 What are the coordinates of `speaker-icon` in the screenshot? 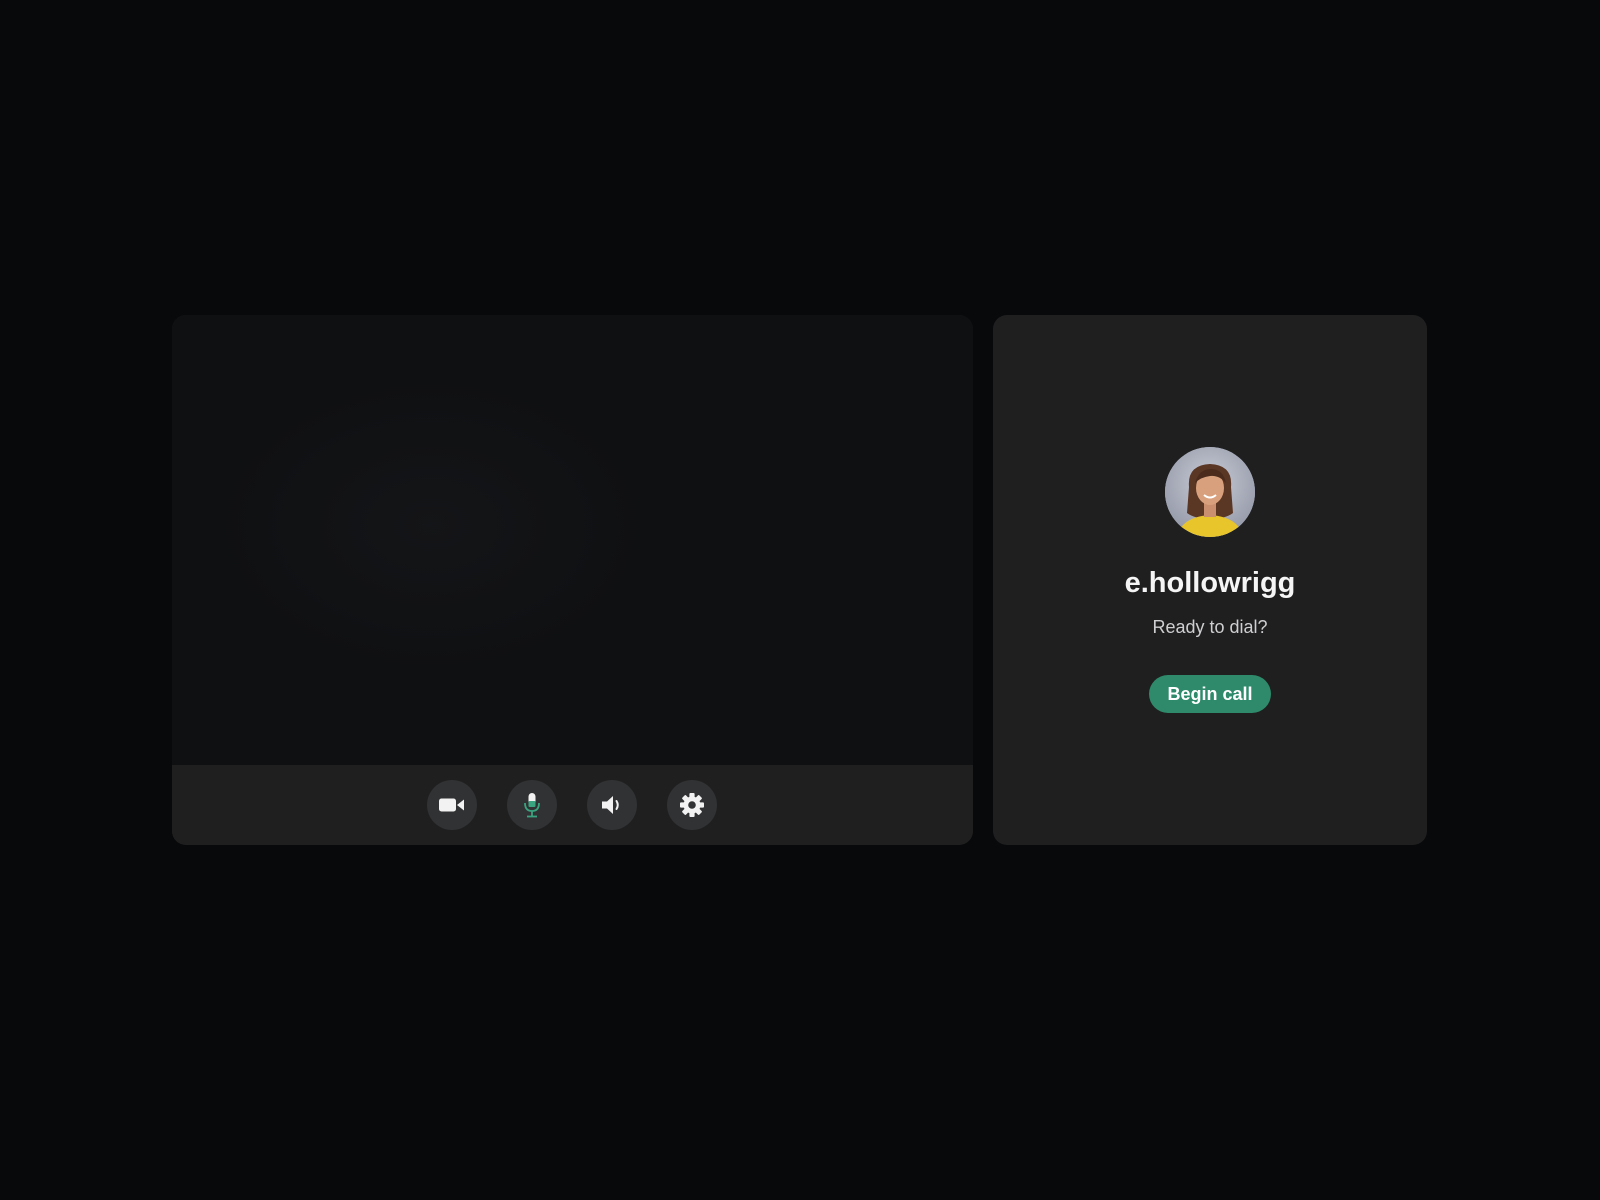 It's located at (612, 805).